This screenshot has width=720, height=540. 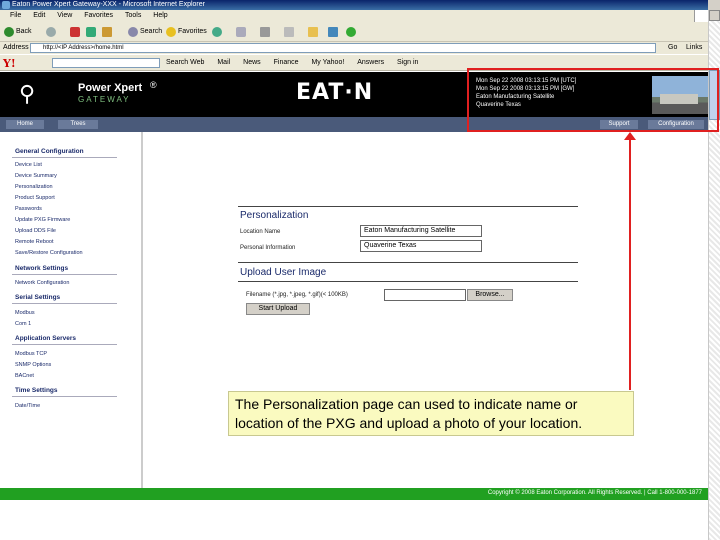 What do you see at coordinates (286, 62) in the screenshot?
I see `yahoo-finance: Finance` at bounding box center [286, 62].